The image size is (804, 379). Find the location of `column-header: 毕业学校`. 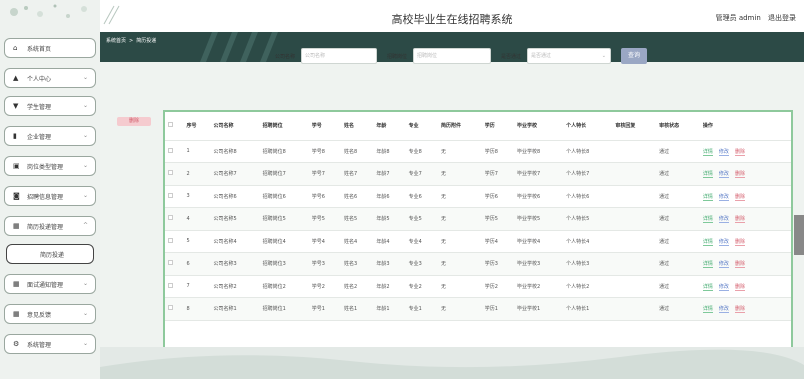

column-header: 毕业学校 is located at coordinates (539, 126).